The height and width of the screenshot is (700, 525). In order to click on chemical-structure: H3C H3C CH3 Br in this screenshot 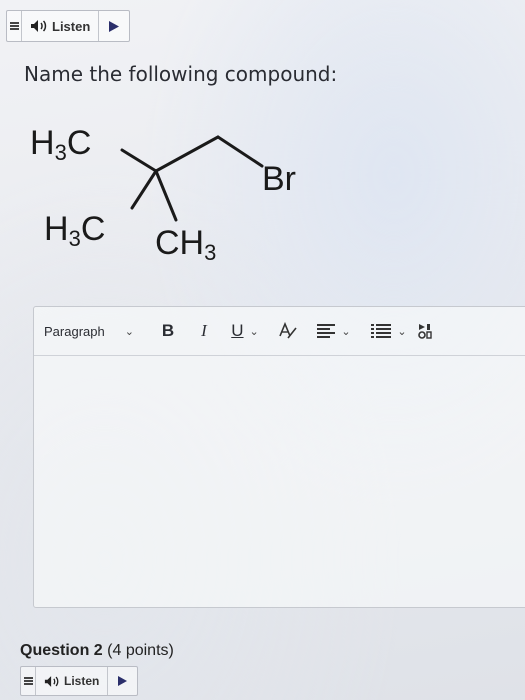, I will do `click(163, 194)`.